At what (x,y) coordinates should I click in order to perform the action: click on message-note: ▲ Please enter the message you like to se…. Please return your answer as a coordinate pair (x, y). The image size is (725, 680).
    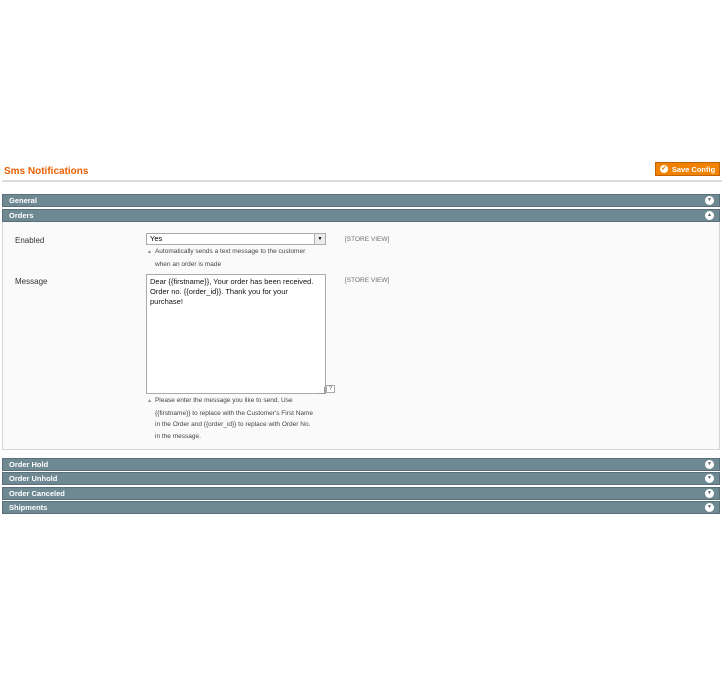
    Looking at the image, I should click on (230, 418).